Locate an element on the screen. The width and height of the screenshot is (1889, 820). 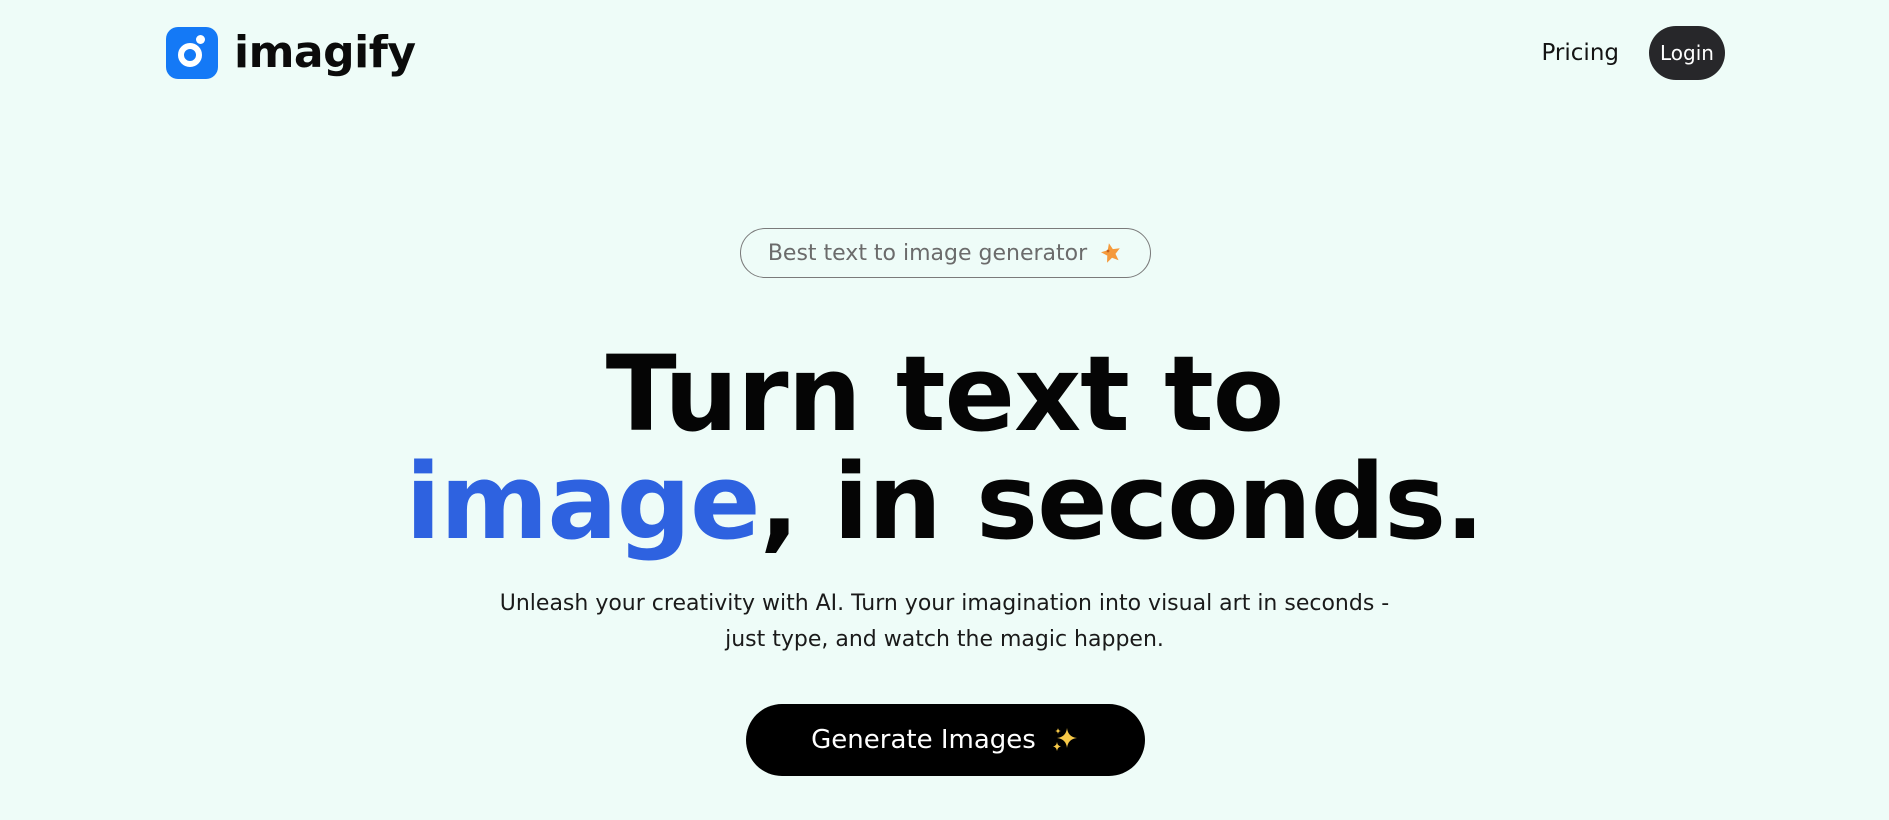
camera-lens-icon is located at coordinates (192, 53).